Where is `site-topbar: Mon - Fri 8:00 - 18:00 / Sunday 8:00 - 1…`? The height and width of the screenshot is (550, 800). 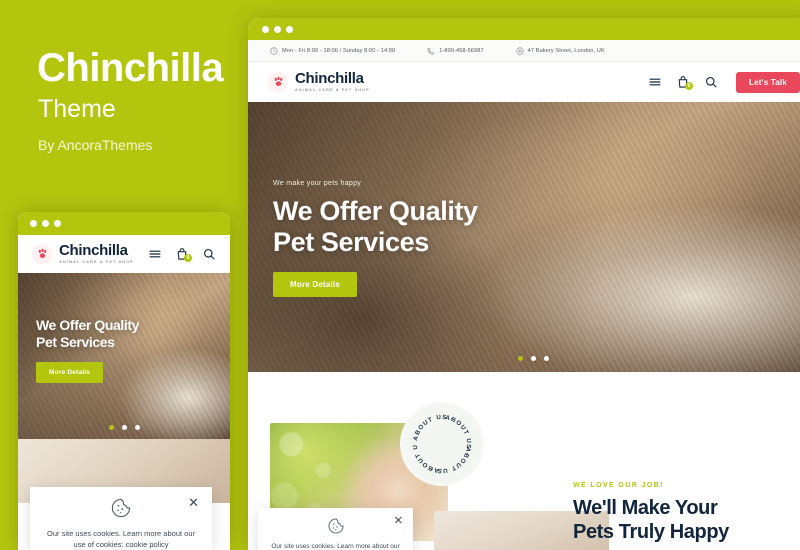 site-topbar: Mon - Fri 8:00 - 18:00 / Sunday 8:00 - 1… is located at coordinates (524, 51).